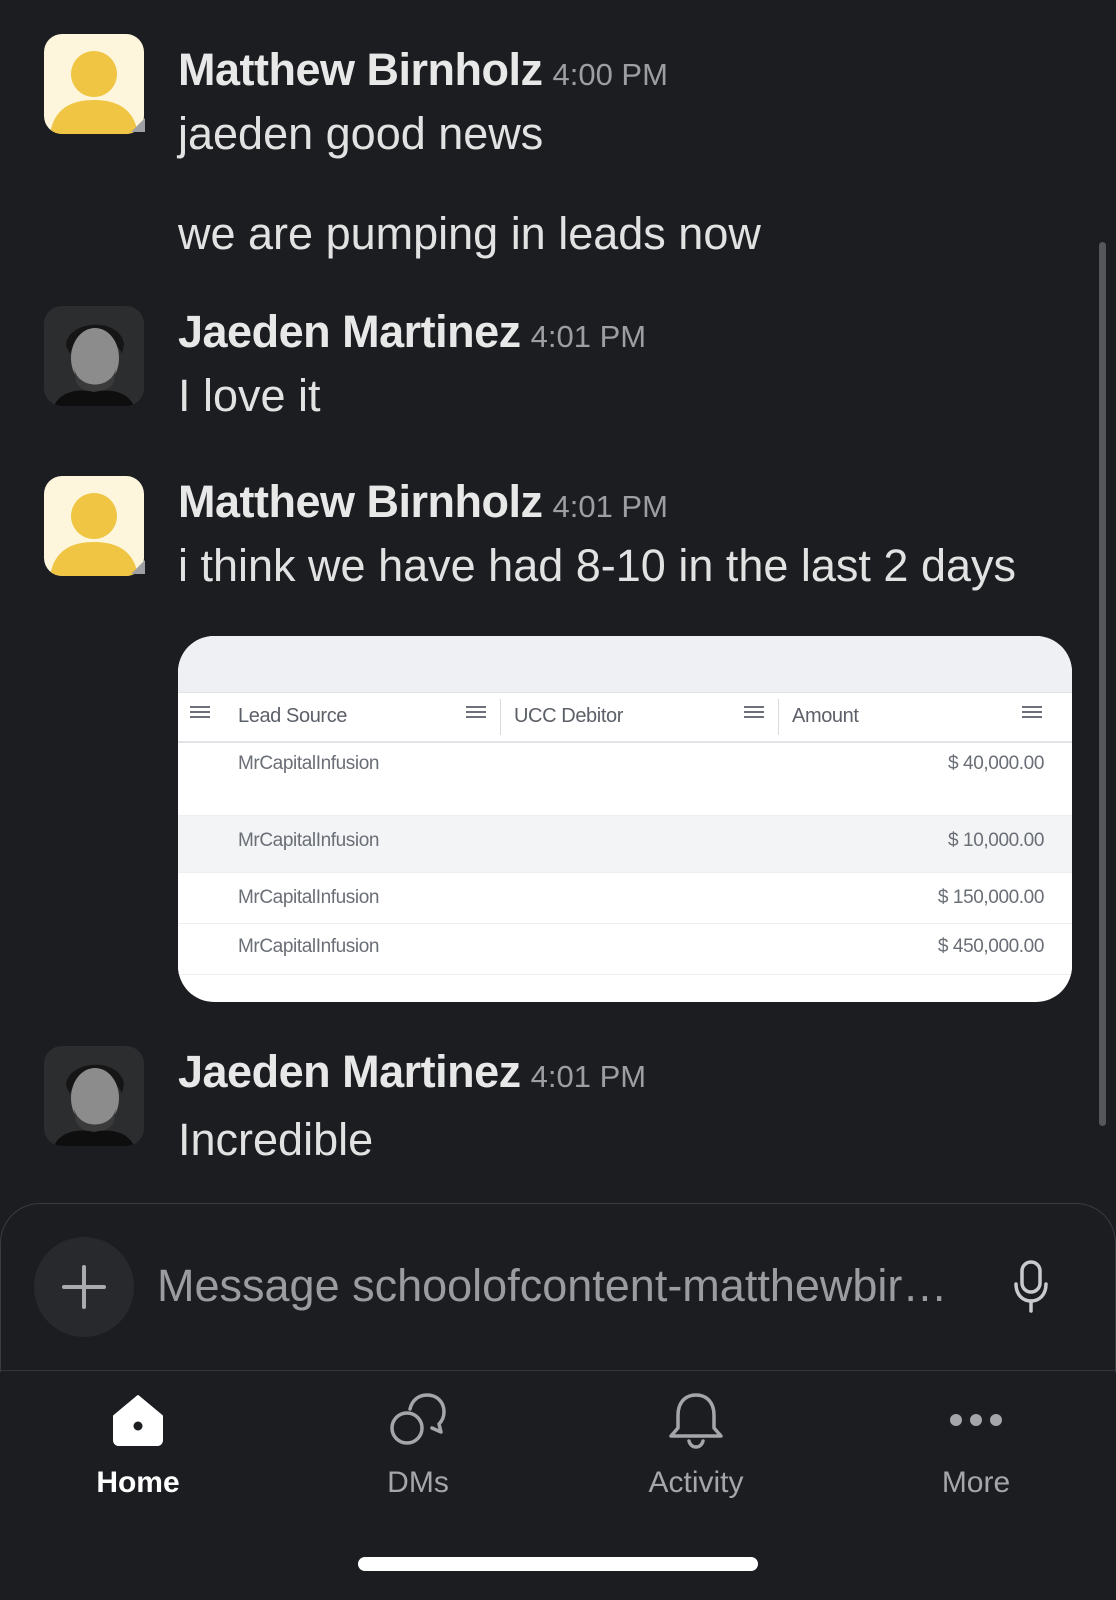 The width and height of the screenshot is (1116, 1600). I want to click on nav-label: Activity, so click(696, 1482).